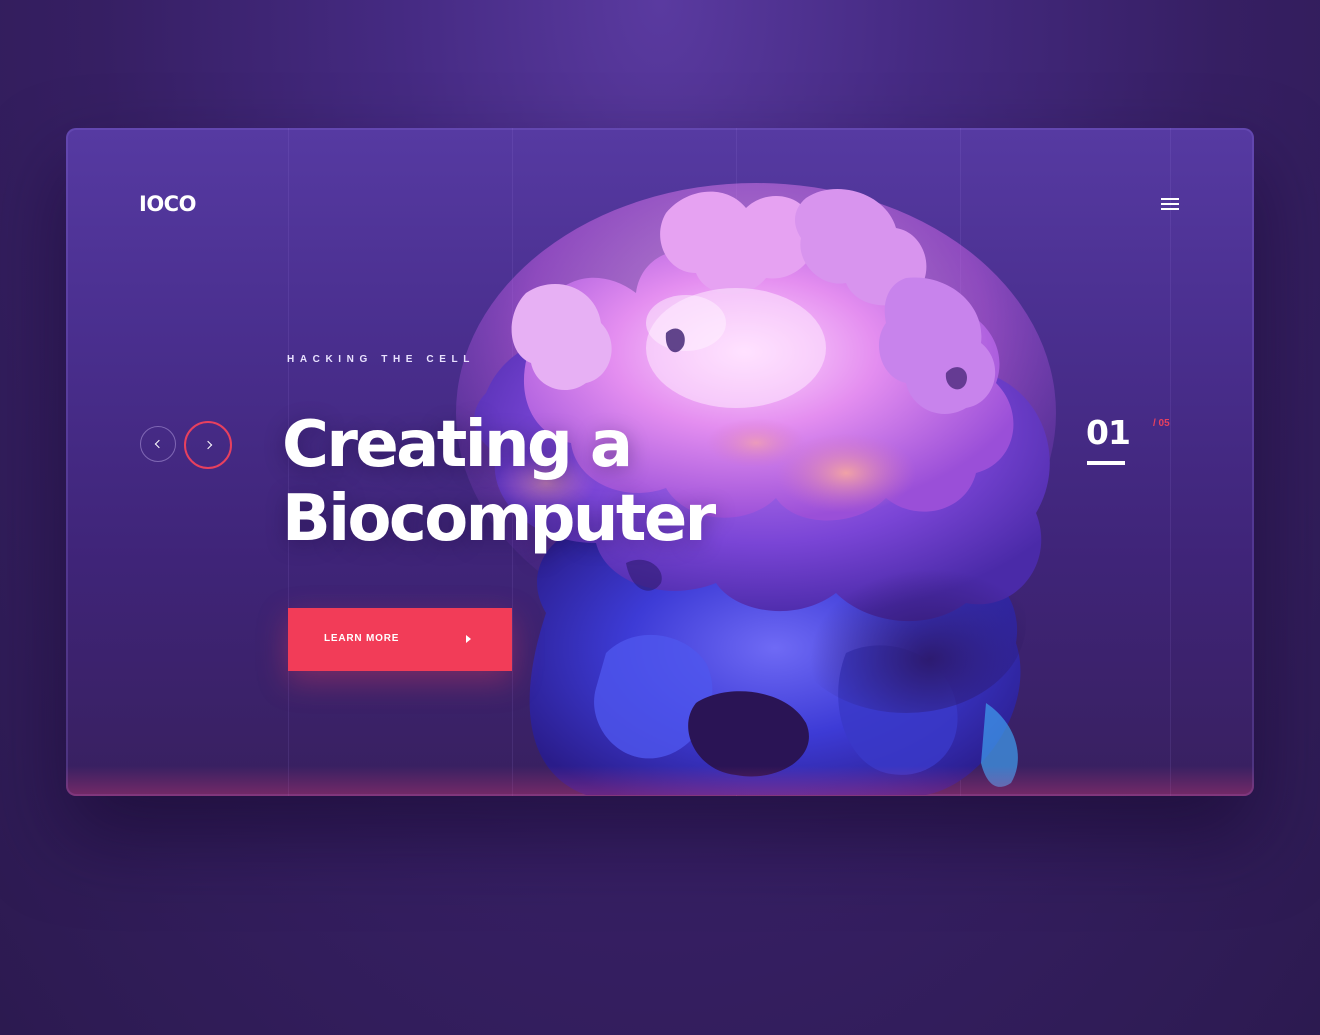  What do you see at coordinates (1106, 463) in the screenshot?
I see `slide-indicator-underline` at bounding box center [1106, 463].